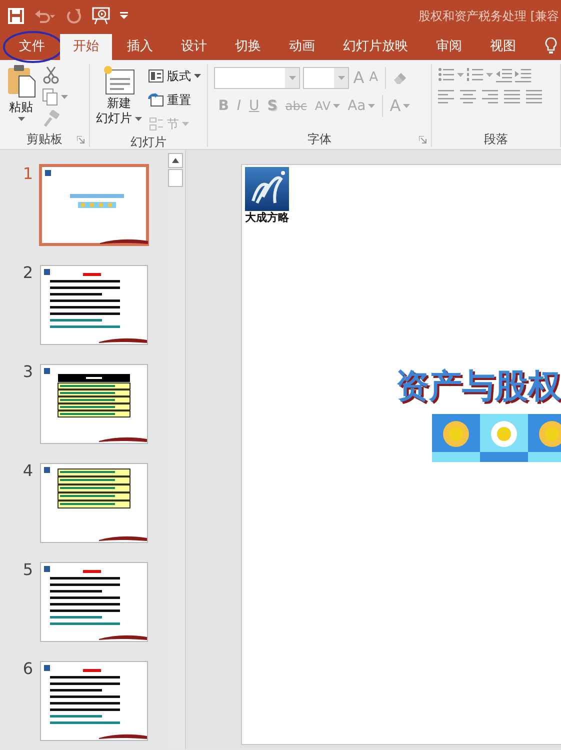  What do you see at coordinates (45, 139) in the screenshot?
I see `group-label: 剪贴板` at bounding box center [45, 139].